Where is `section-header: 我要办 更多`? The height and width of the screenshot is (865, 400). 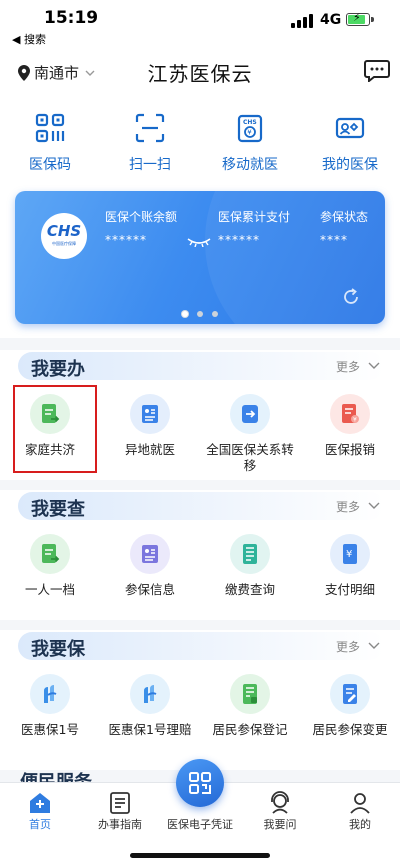 section-header: 我要办 更多 is located at coordinates (201, 366).